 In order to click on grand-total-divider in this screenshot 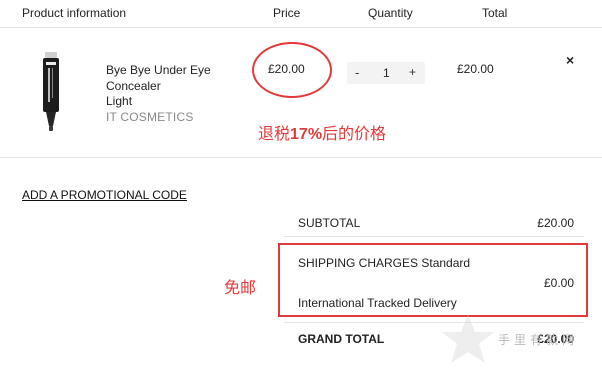, I will do `click(434, 322)`.